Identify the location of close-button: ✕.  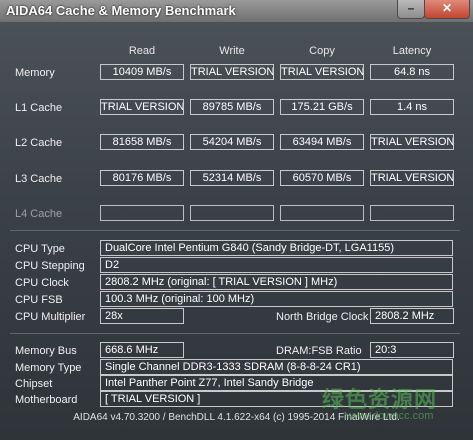
(447, 9).